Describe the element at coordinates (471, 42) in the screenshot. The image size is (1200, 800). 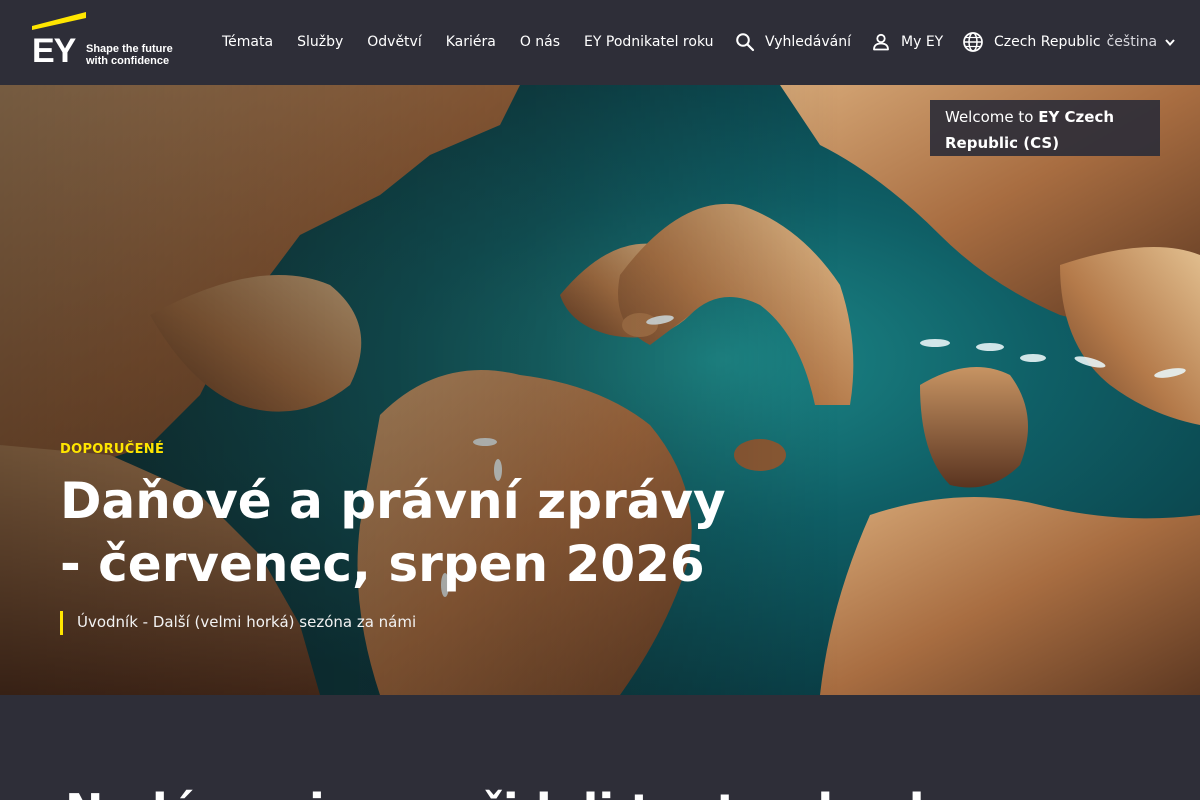
I see `nav-item-kariera: Kariéra` at that location.